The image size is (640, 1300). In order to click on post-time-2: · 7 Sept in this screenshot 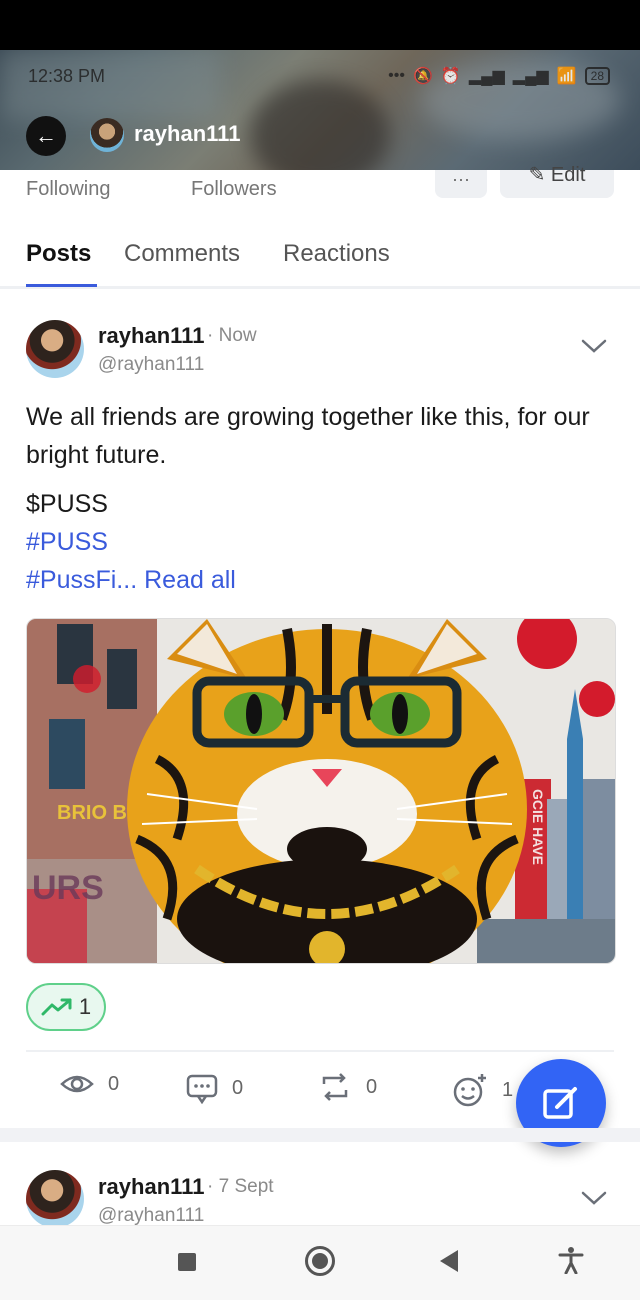, I will do `click(240, 1186)`.